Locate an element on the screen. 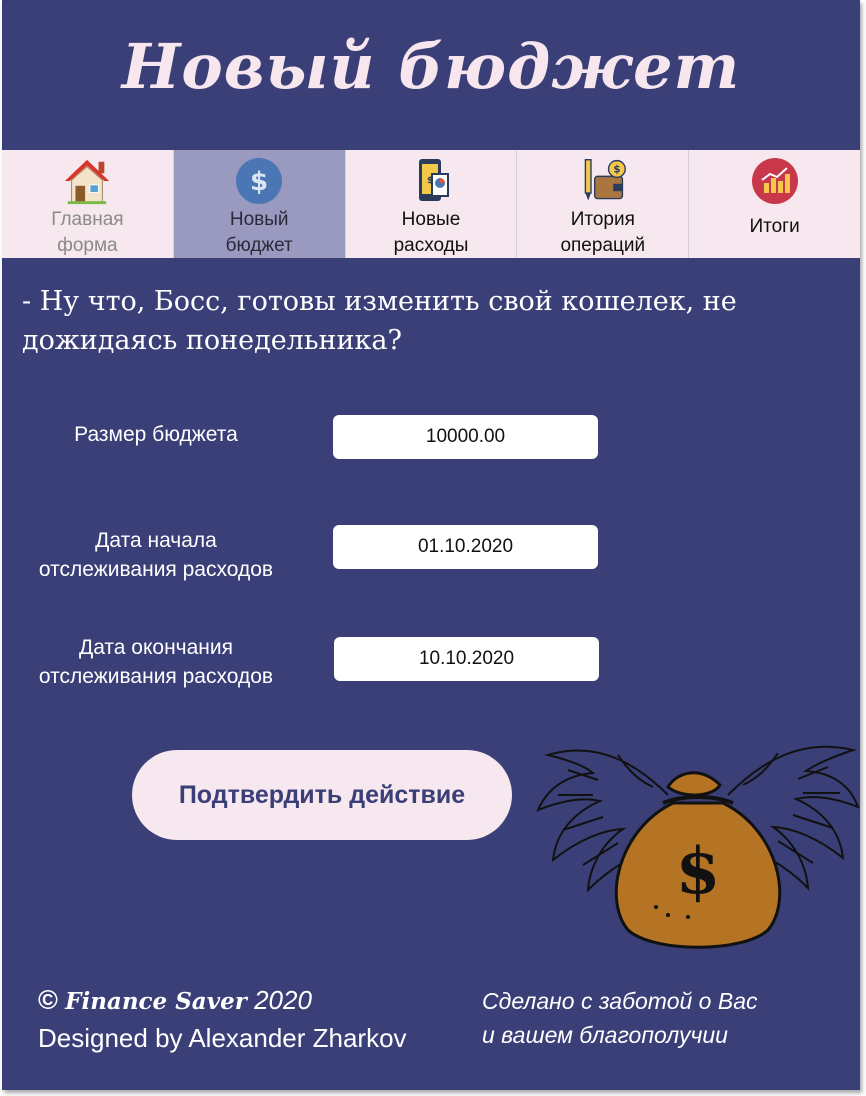 This screenshot has height=1096, width=866. nav-label-totals: Итоги is located at coordinates (774, 226).